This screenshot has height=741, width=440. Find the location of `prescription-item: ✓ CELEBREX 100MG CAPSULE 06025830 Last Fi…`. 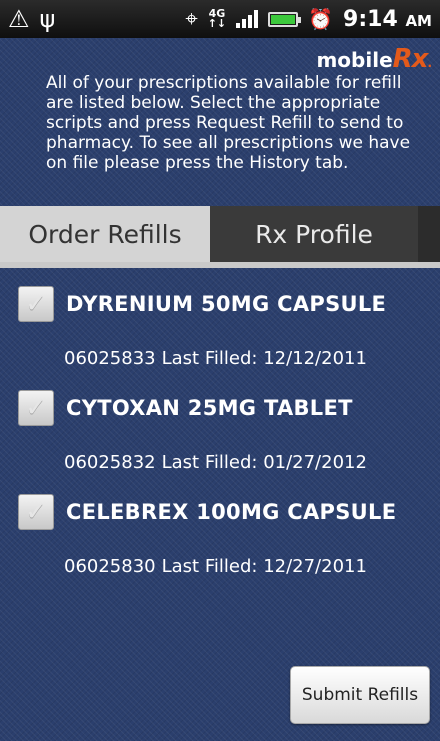

prescription-item: ✓ CELEBREX 100MG CAPSULE 06025830 Last Fi… is located at coordinates (220, 535).